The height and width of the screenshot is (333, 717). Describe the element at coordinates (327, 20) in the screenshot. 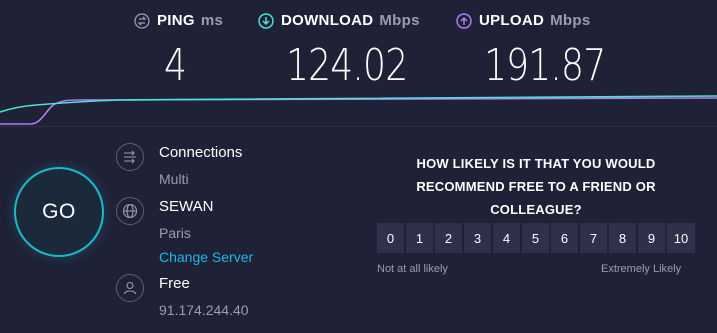

I see `download-label: DOWNLOAD` at that location.